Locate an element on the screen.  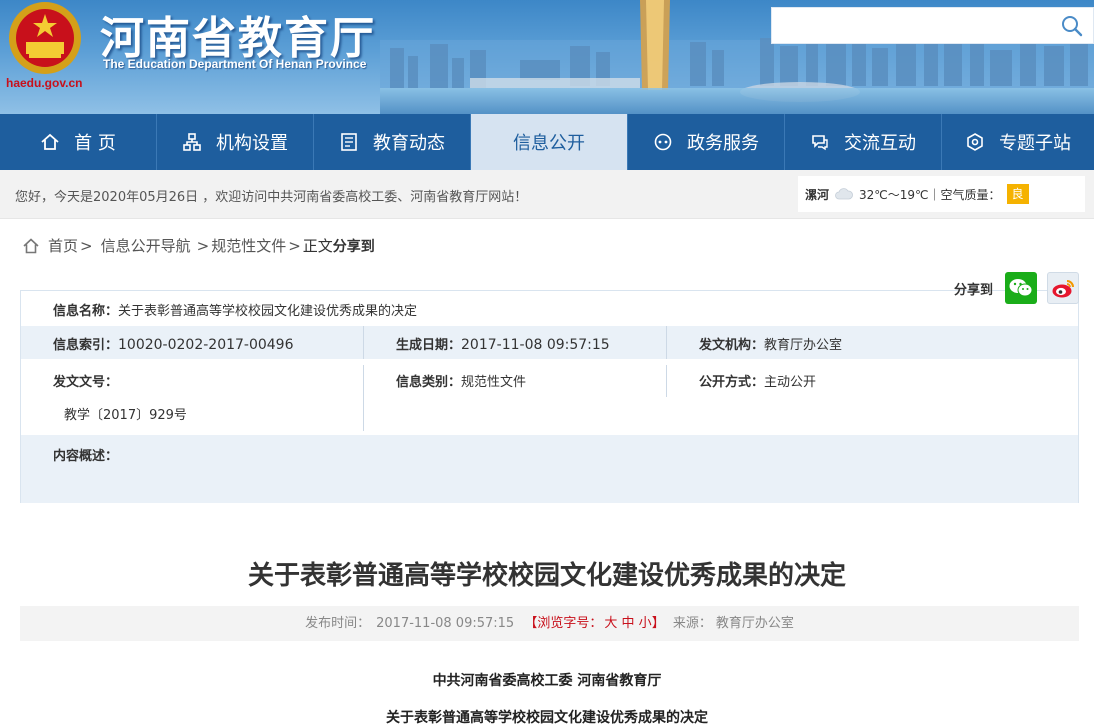
nav-item-label: 交流互动 is located at coordinates (880, 143).